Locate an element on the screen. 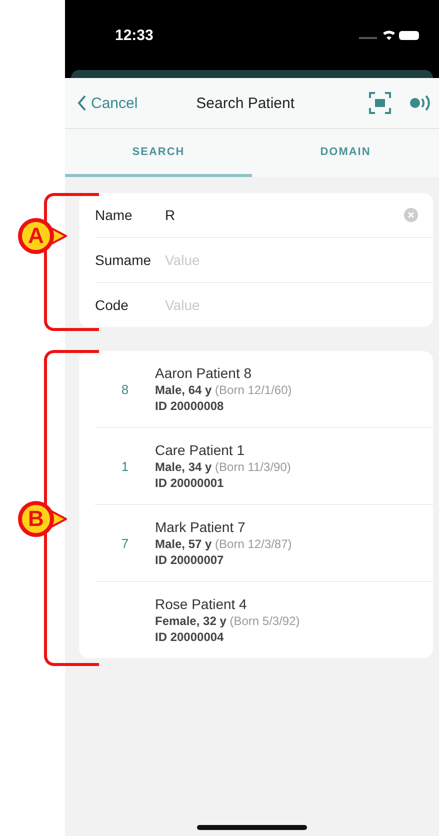 This screenshot has width=439, height=836. patient-name: Care Patient 1 is located at coordinates (200, 450).